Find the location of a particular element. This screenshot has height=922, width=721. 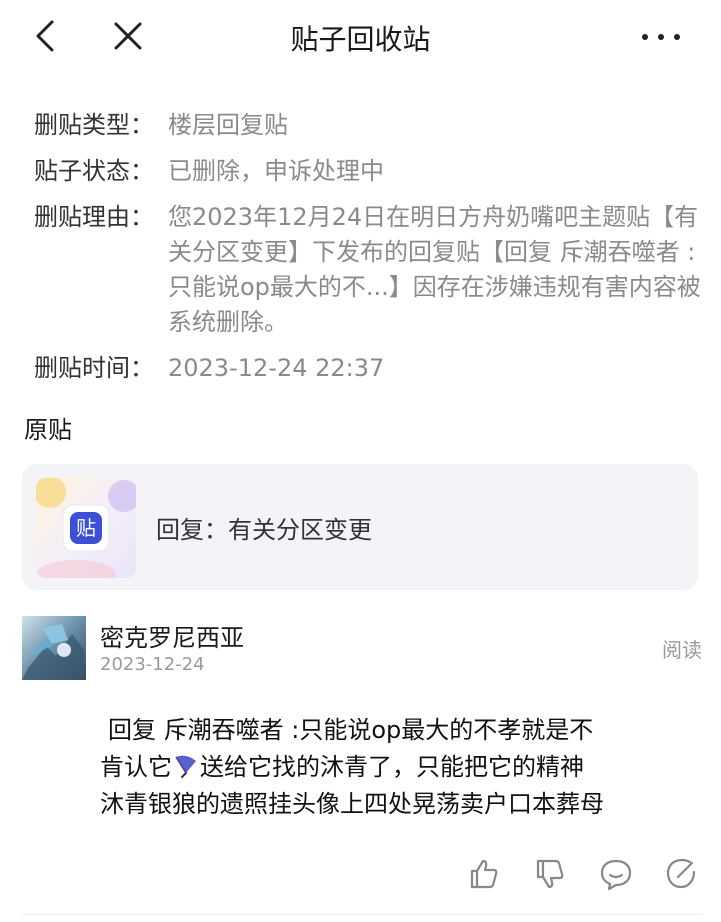

like-icon is located at coordinates (484, 874).